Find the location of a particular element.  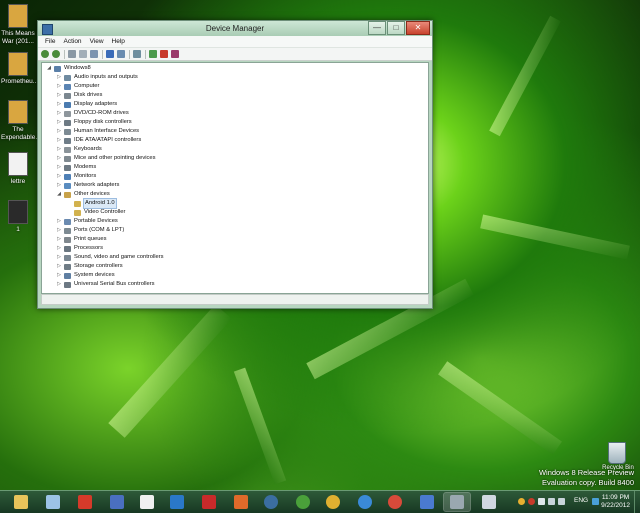

maximize-button: □ is located at coordinates (396, 28).